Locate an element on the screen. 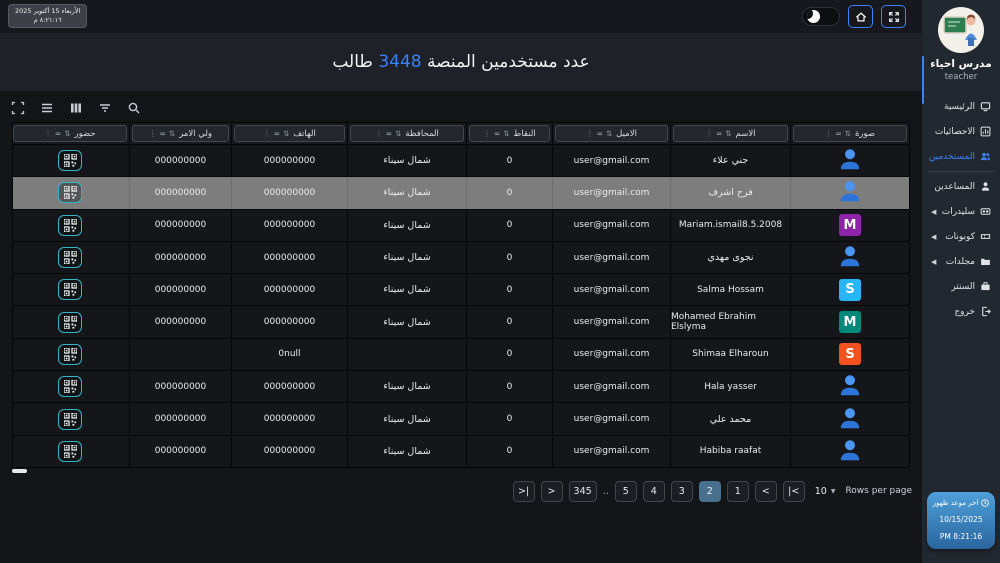  prev-page-button: < is located at coordinates (765, 491).